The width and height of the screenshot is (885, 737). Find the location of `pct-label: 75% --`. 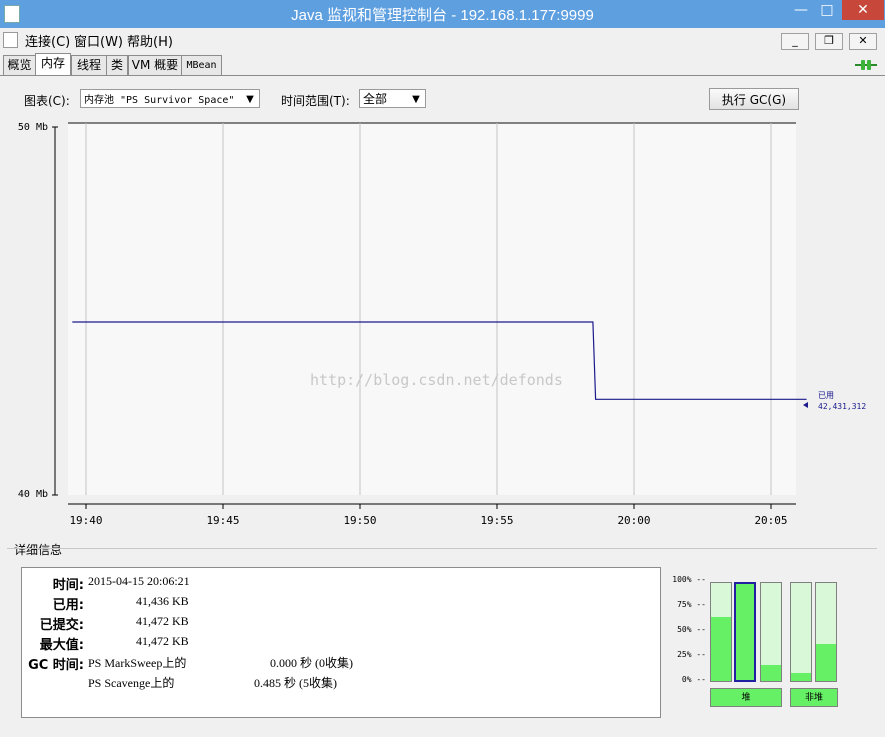

pct-label: 75% -- is located at coordinates (691, 604).